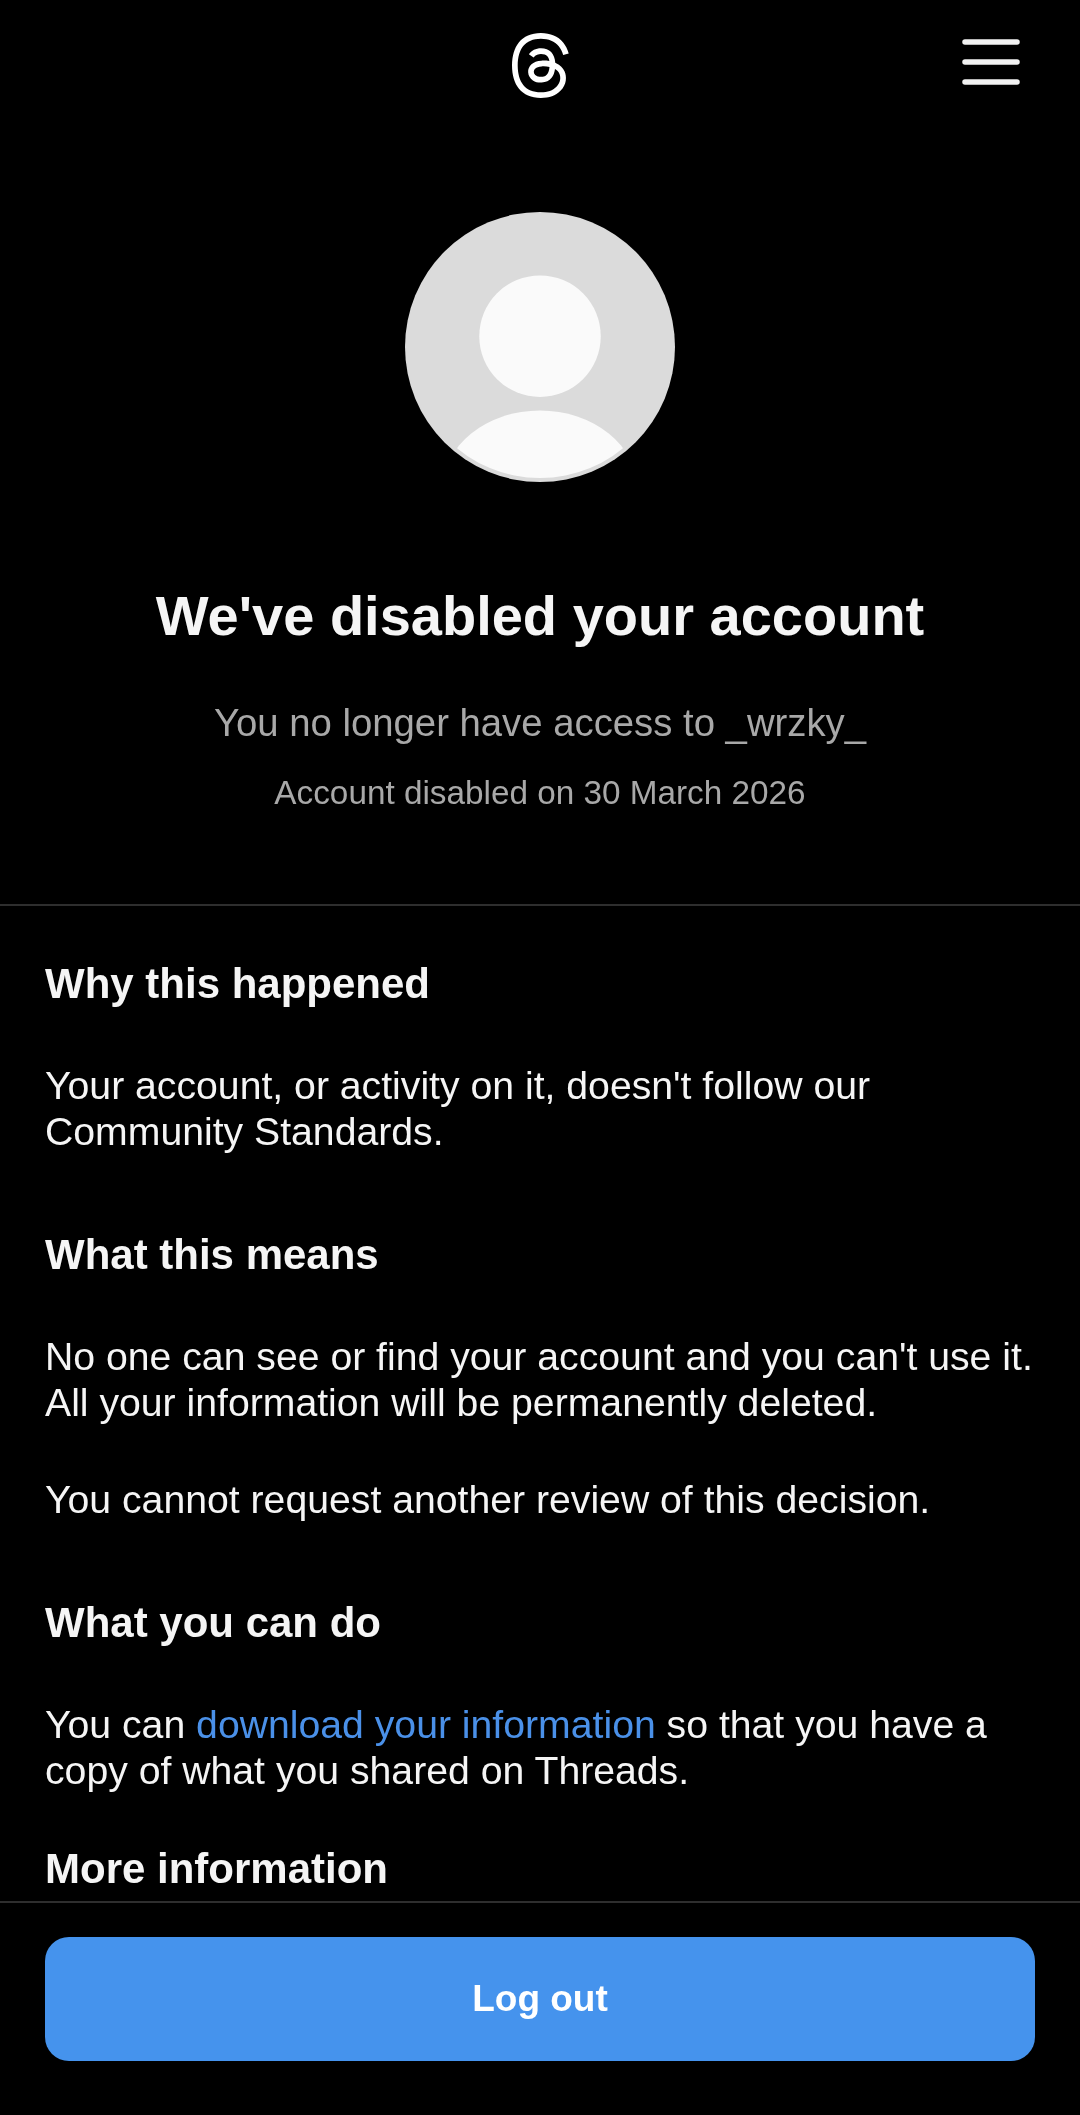 The width and height of the screenshot is (1080, 2115). I want to click on avatar-silhouette-icon, so click(540, 347).